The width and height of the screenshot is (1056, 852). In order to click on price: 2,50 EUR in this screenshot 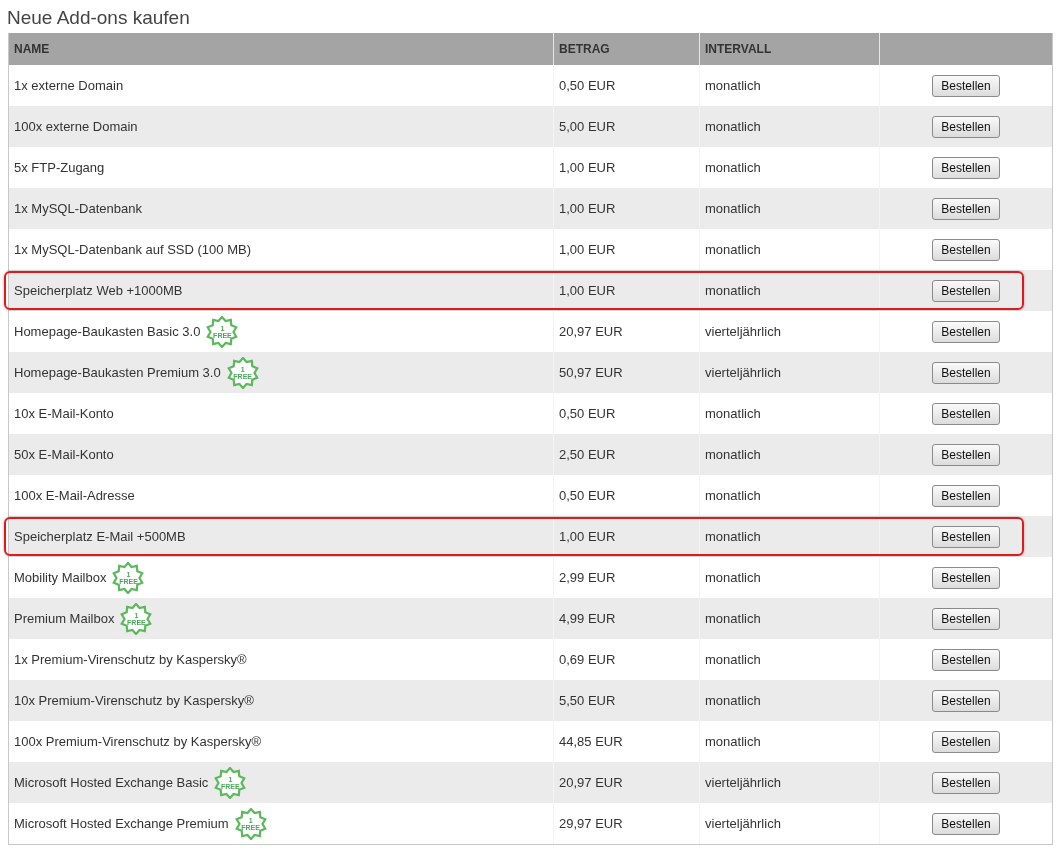, I will do `click(587, 454)`.